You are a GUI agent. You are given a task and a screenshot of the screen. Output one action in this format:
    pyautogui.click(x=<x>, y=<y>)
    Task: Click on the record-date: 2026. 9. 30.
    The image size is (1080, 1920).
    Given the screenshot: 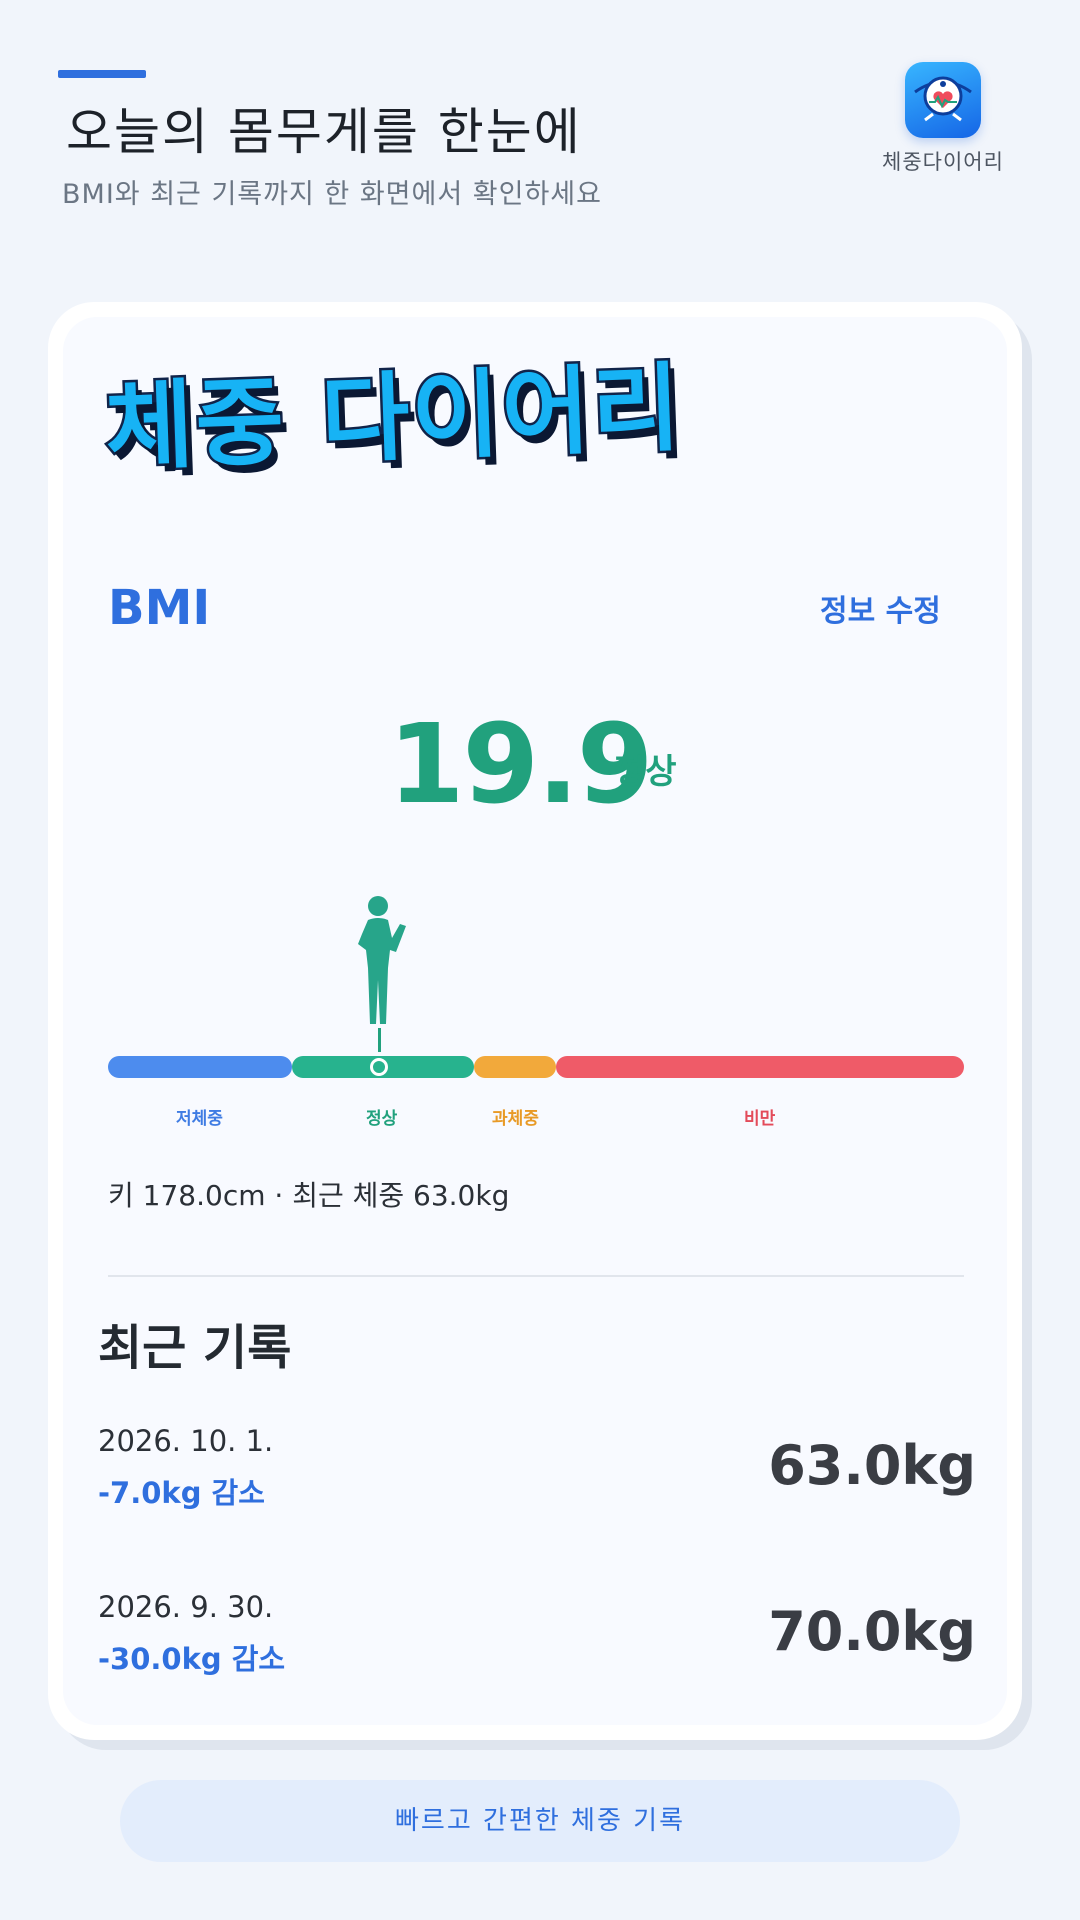 What is the action you would take?
    pyautogui.click(x=186, y=1607)
    